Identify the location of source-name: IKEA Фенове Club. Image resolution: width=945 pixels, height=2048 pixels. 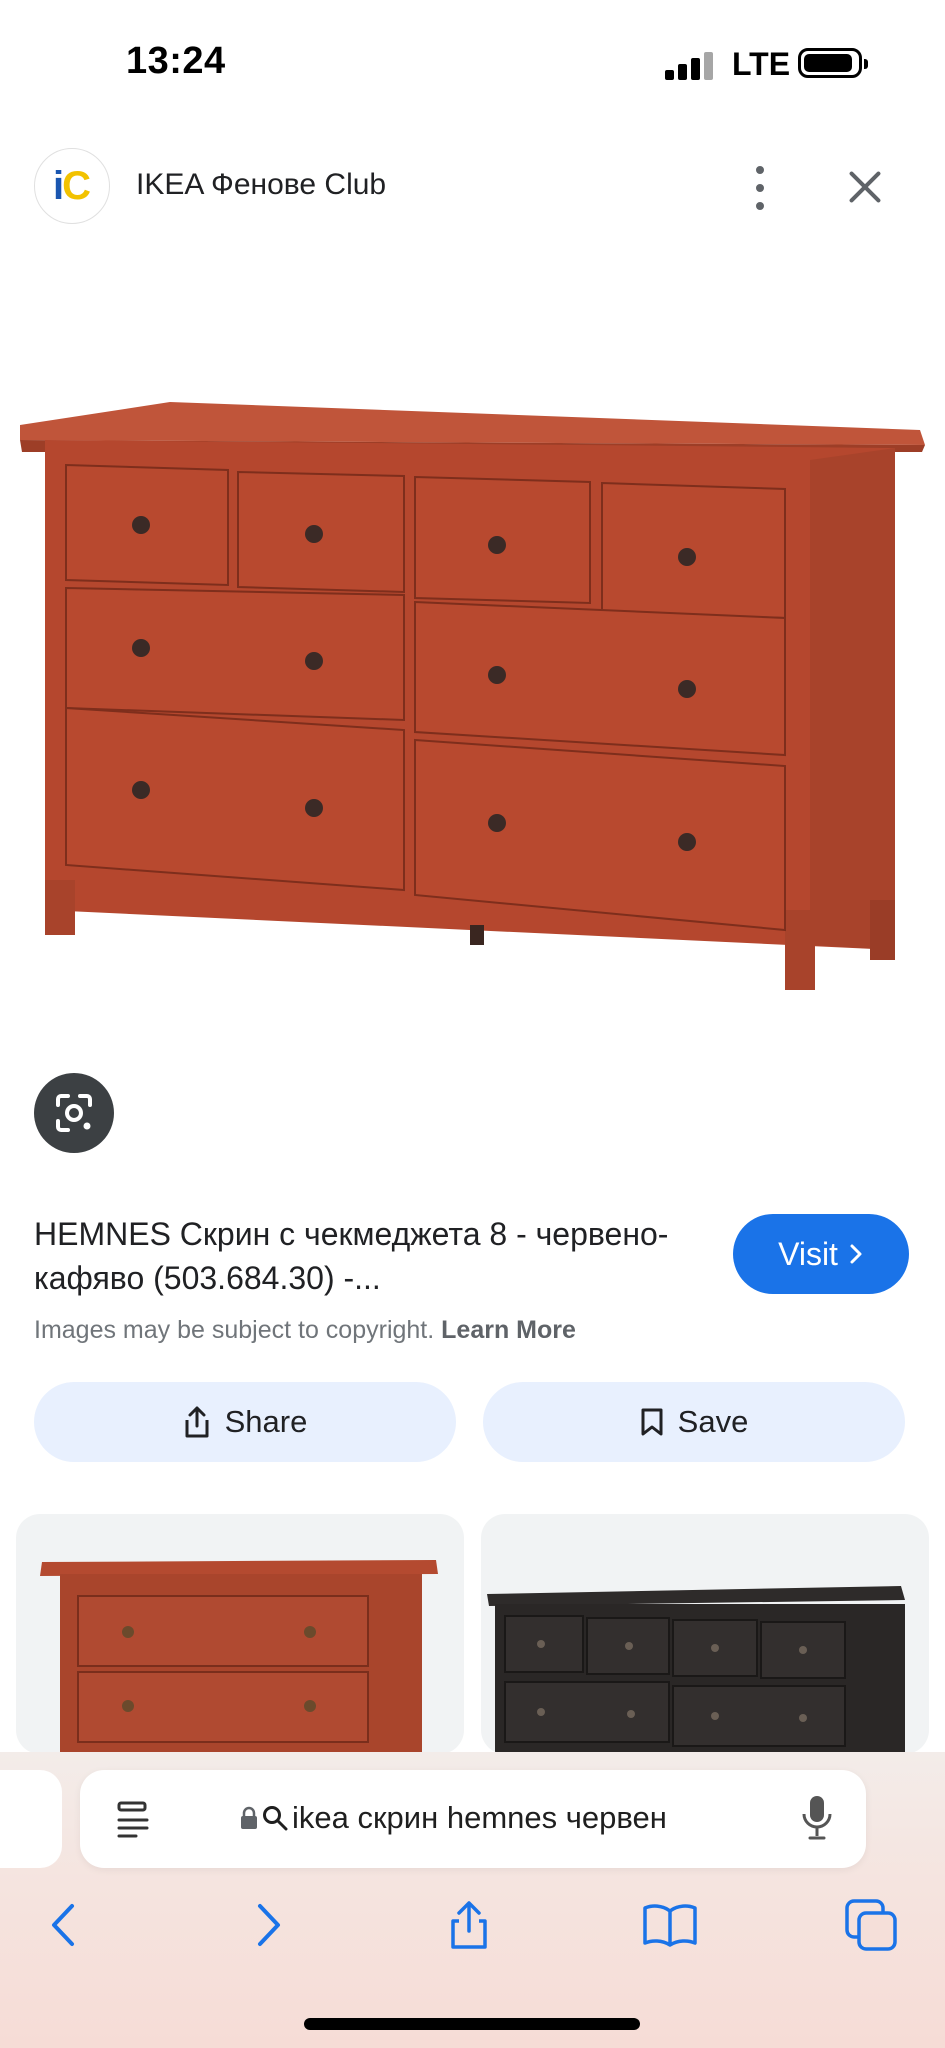
(261, 185).